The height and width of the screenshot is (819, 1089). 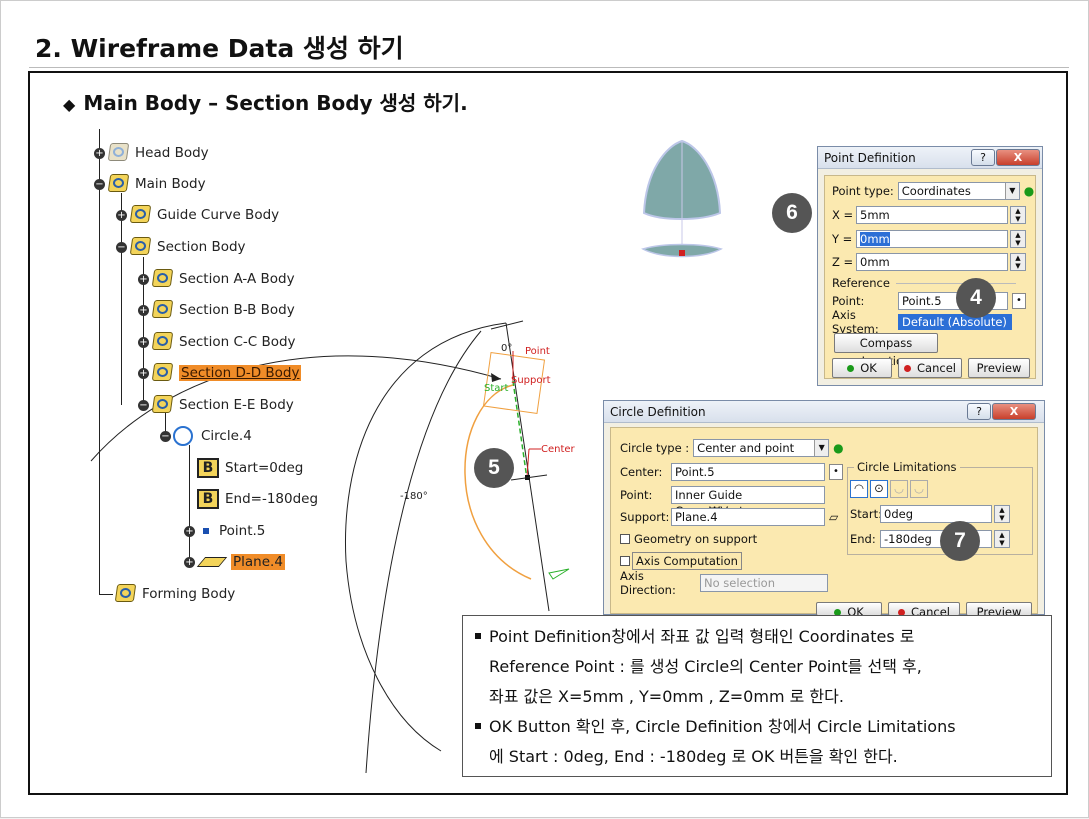 I want to click on plane-support-icon: ▱, so click(x=833, y=517).